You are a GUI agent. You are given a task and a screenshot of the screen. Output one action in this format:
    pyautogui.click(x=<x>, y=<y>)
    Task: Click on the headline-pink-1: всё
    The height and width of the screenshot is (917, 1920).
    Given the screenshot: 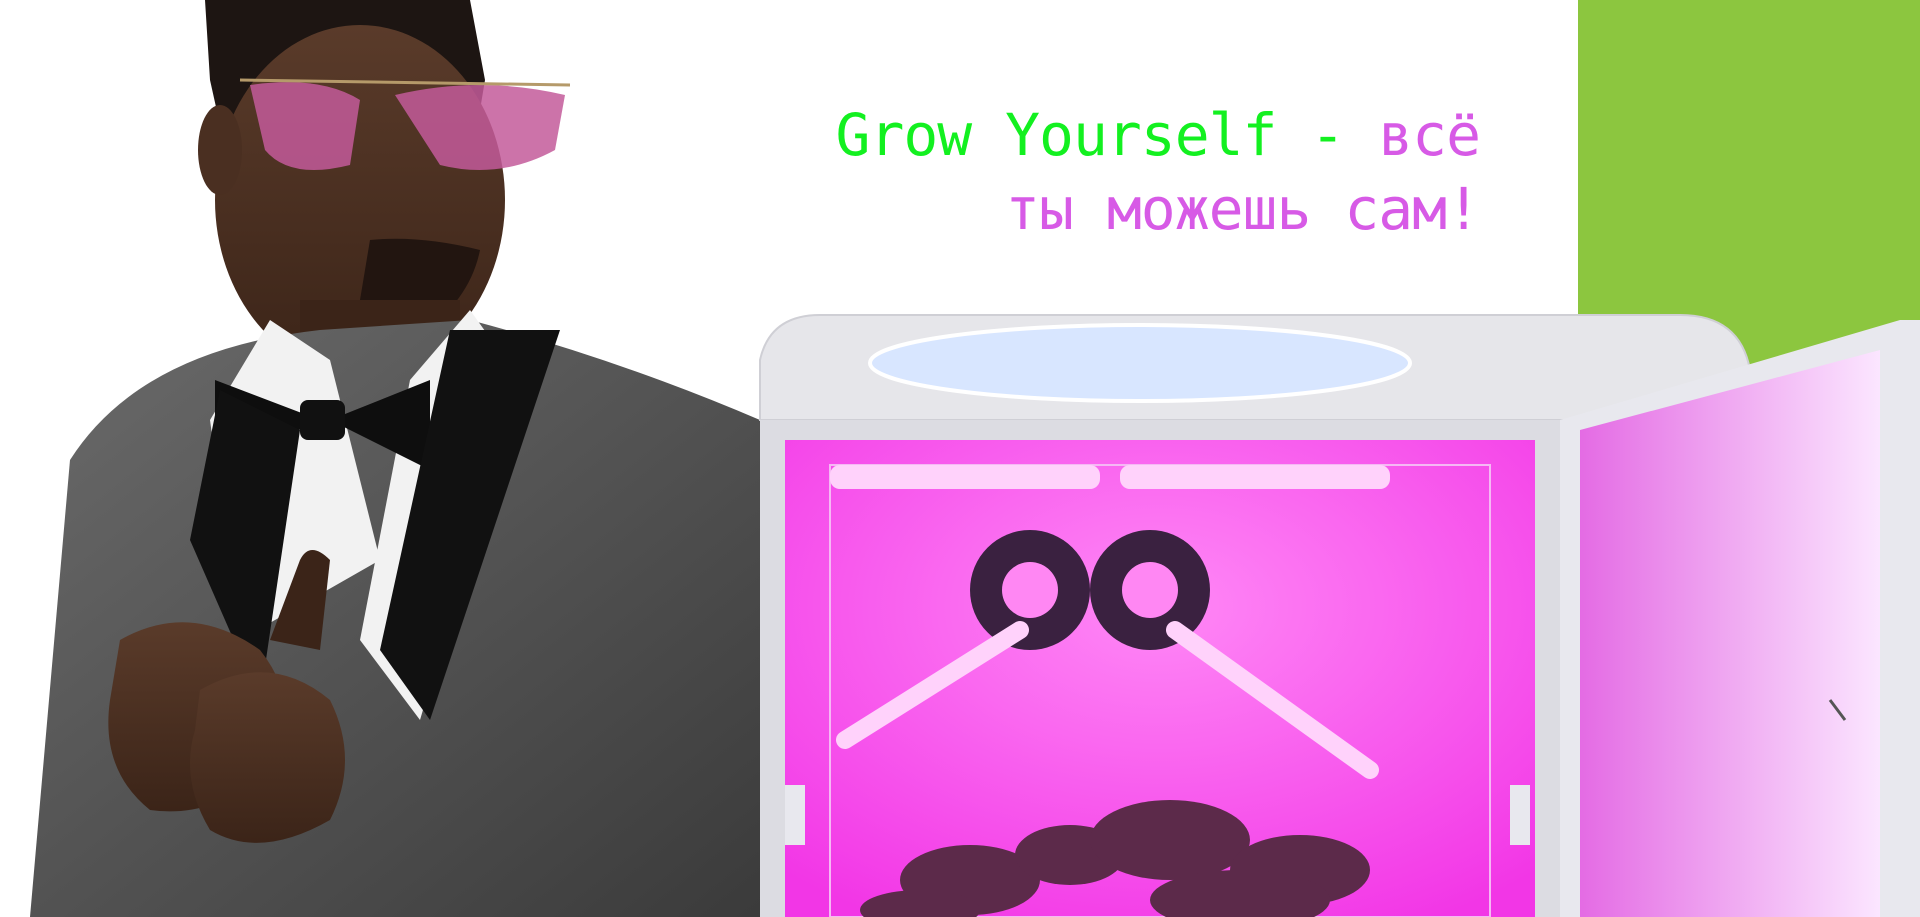 What is the action you would take?
    pyautogui.click(x=1429, y=135)
    